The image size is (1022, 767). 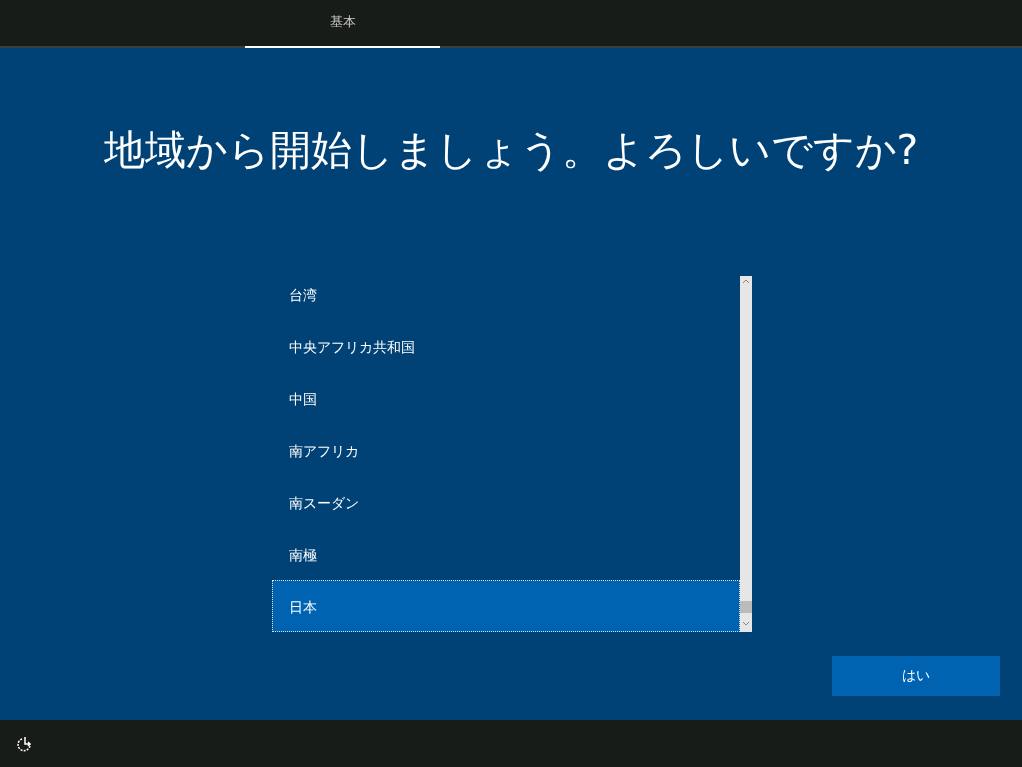 What do you see at coordinates (506, 346) in the screenshot?
I see `region-list-item: 中央アフリカ共和国` at bounding box center [506, 346].